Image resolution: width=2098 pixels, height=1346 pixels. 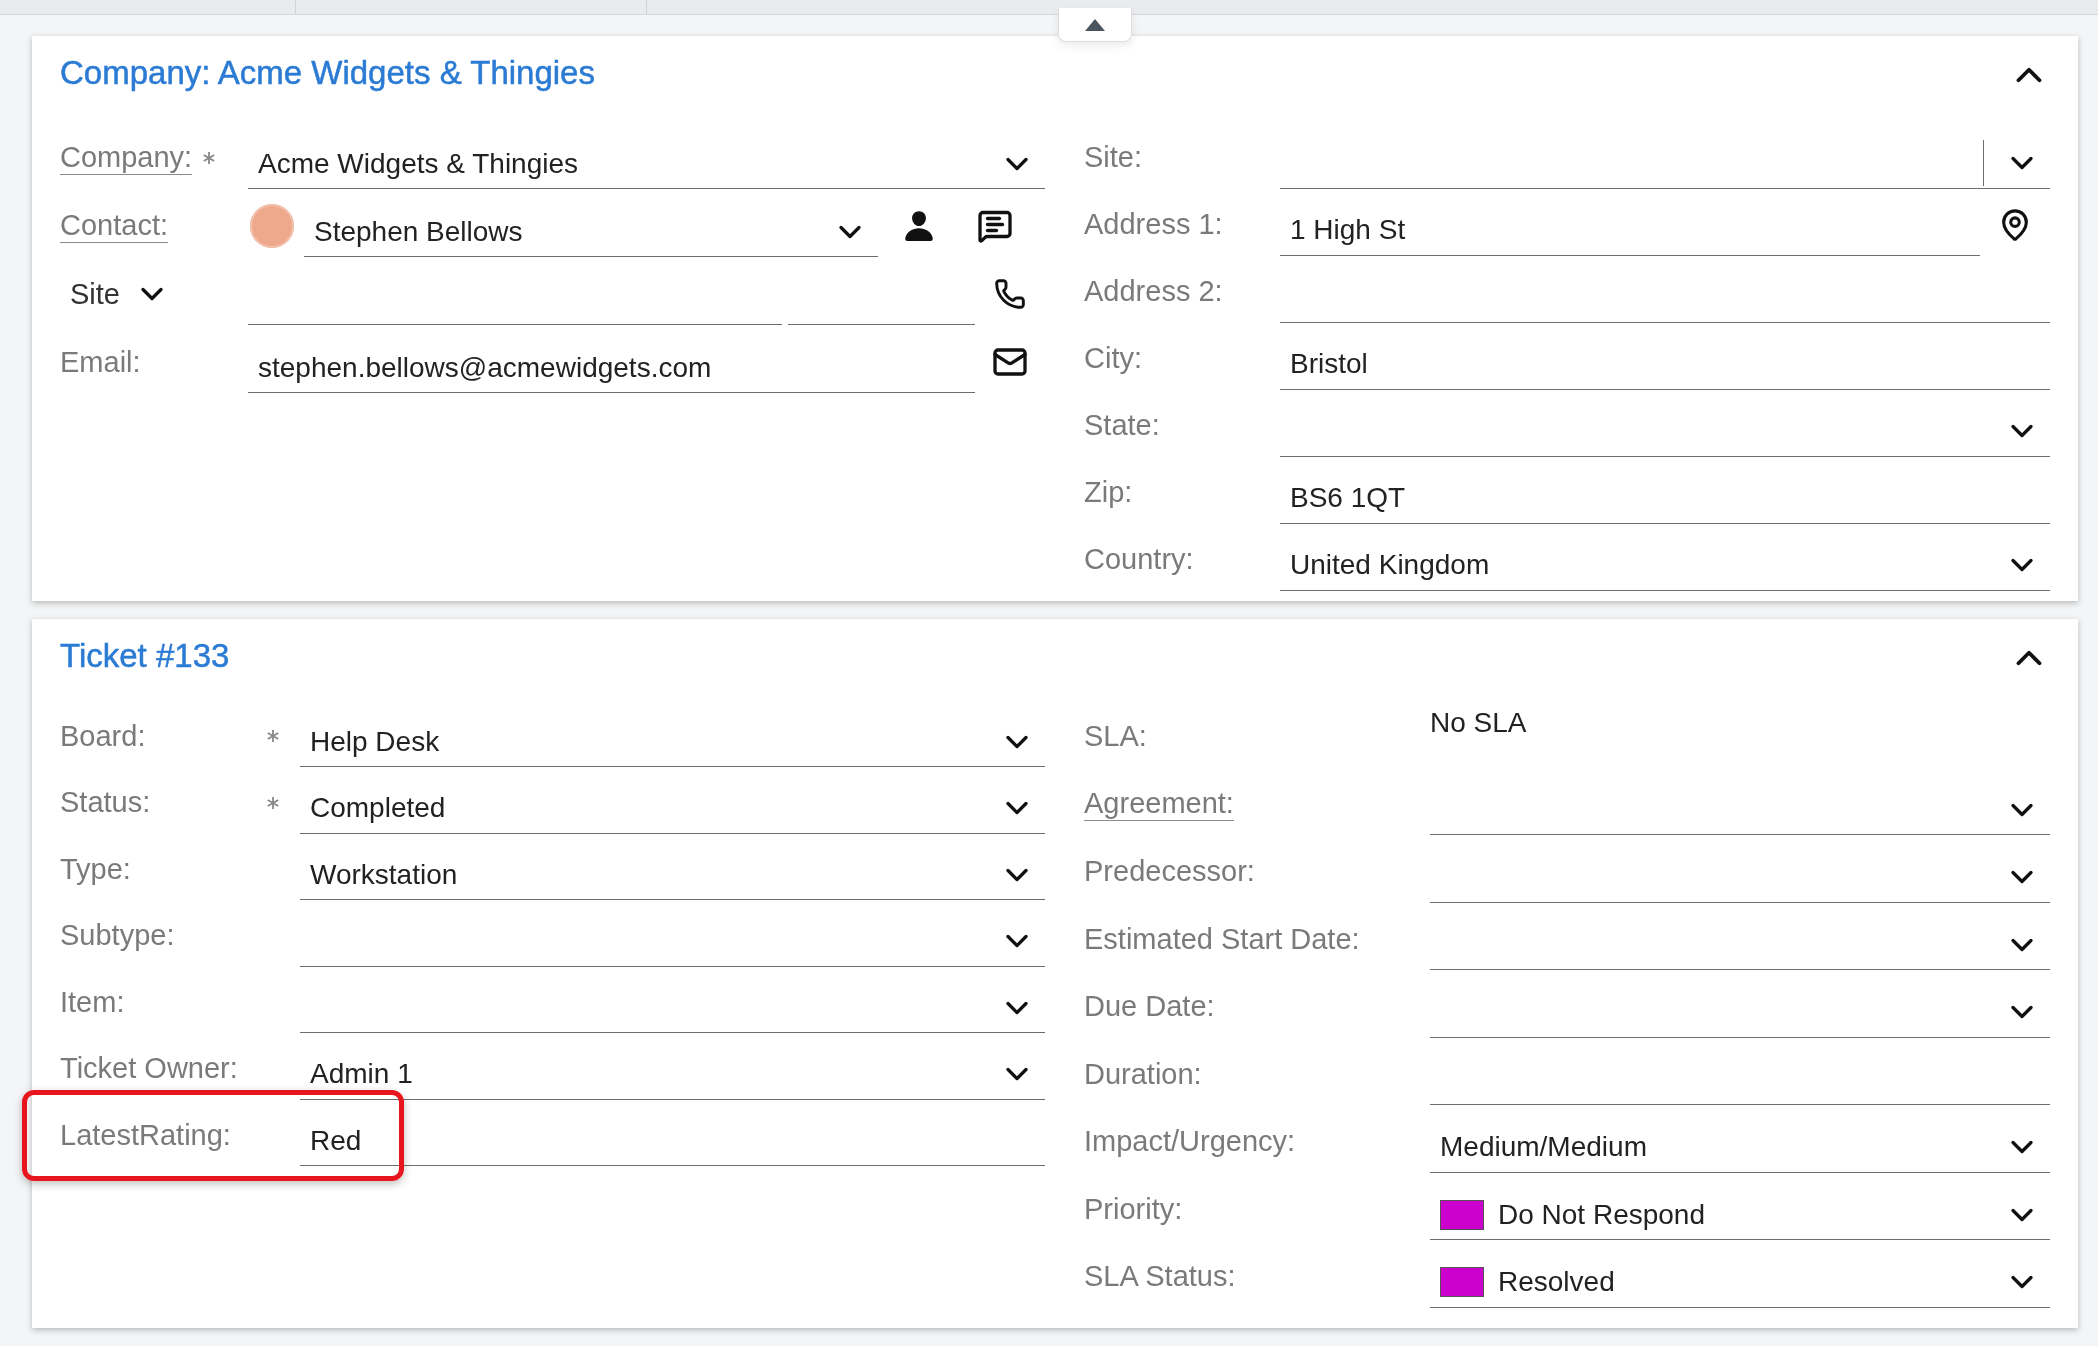 What do you see at coordinates (362, 1074) in the screenshot?
I see `field-value: Admin 1` at bounding box center [362, 1074].